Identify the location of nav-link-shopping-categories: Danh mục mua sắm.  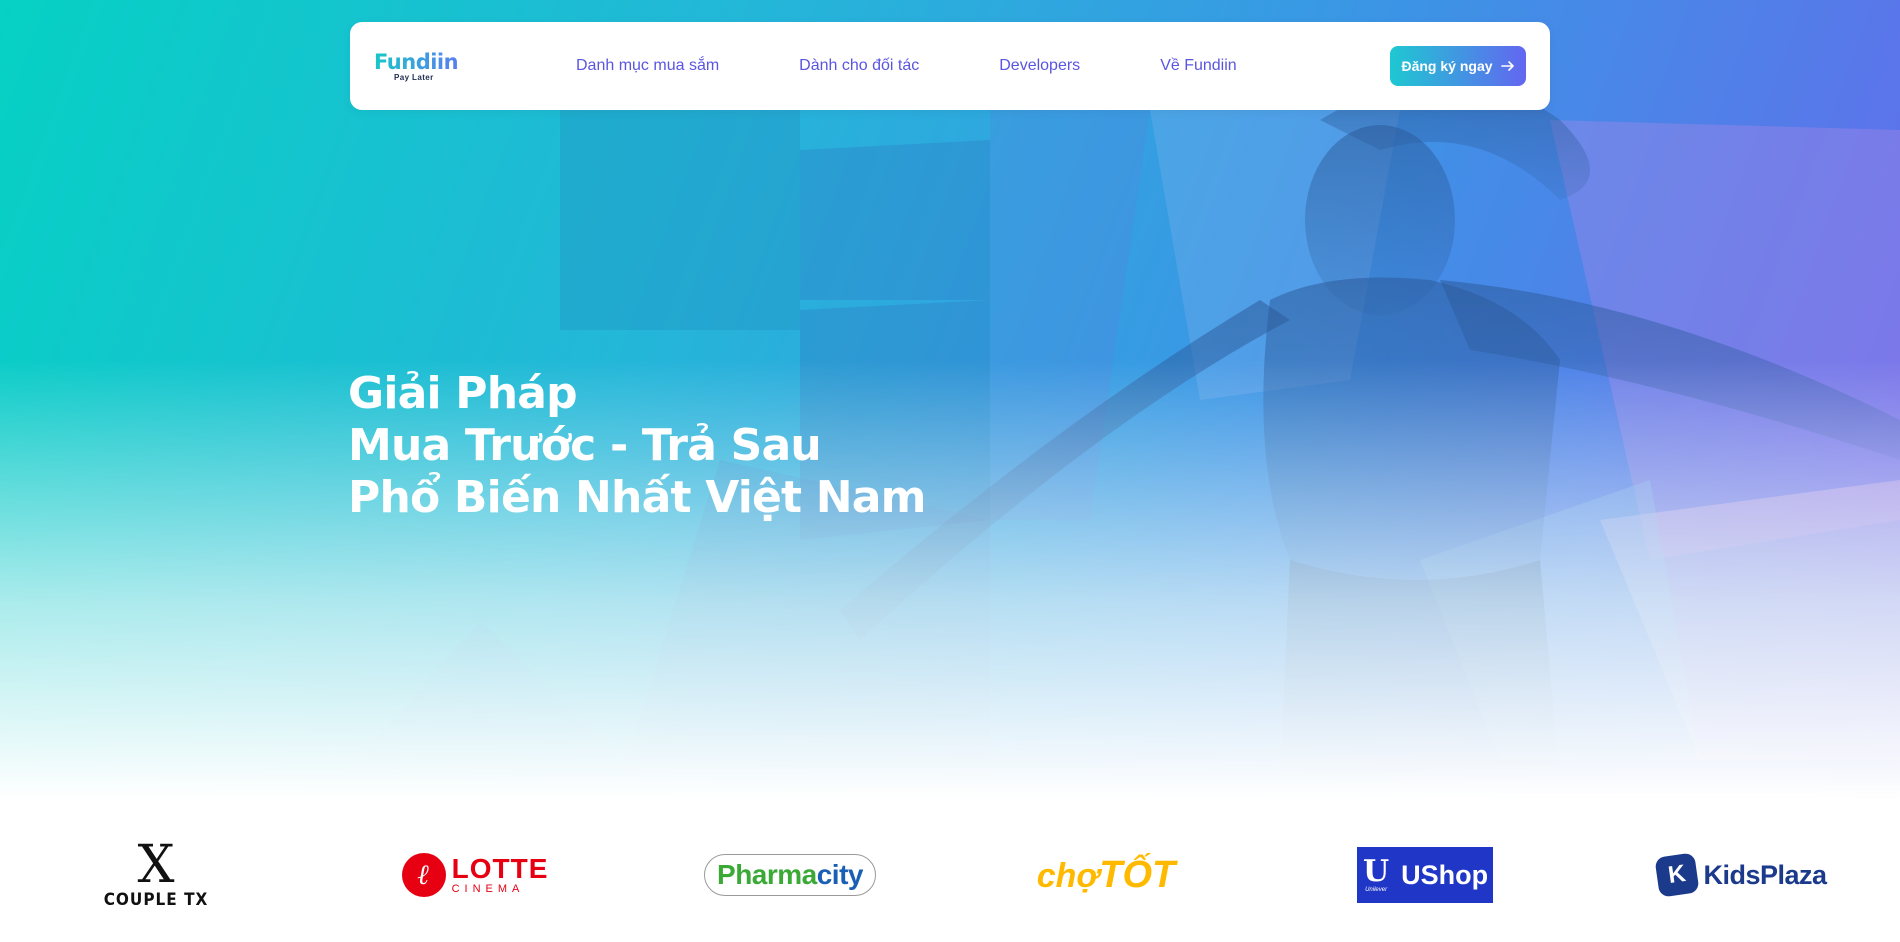
(647, 66).